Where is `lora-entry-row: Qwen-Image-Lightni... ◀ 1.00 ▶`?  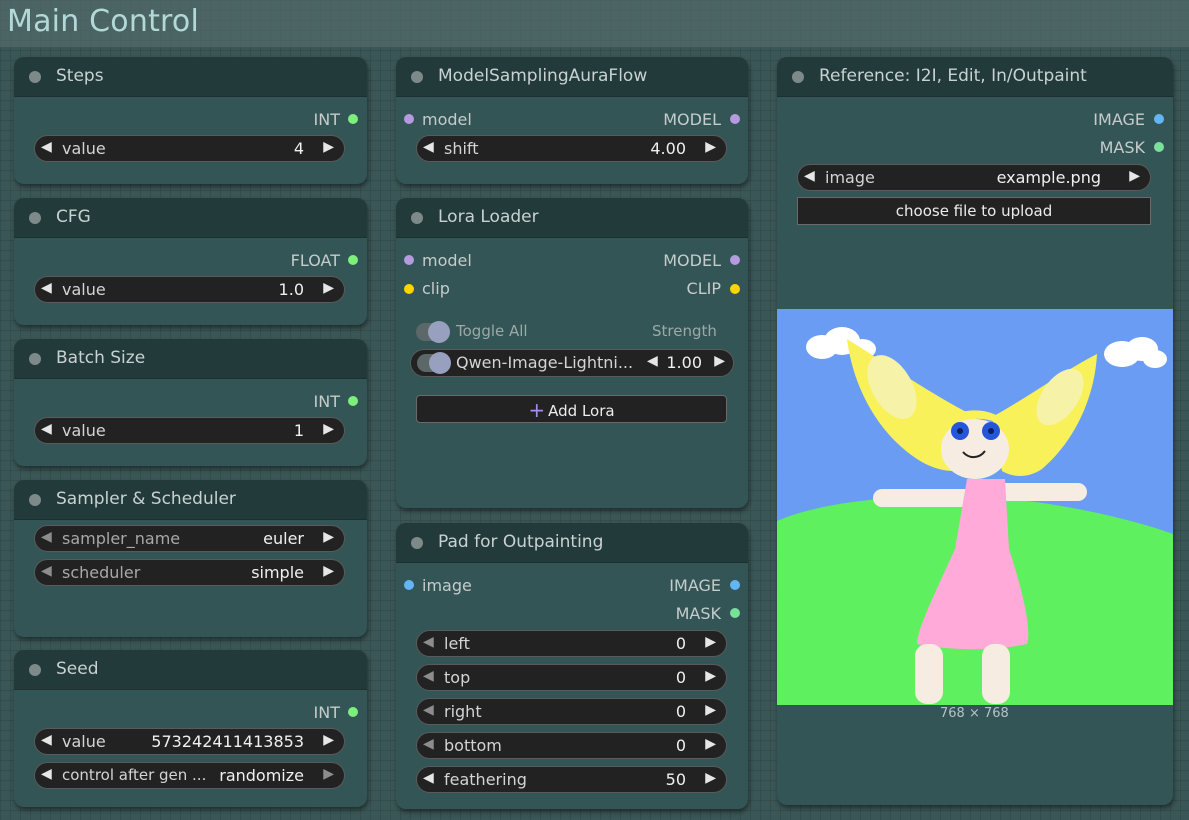 lora-entry-row: Qwen-Image-Lightni... ◀ 1.00 ▶ is located at coordinates (572, 363).